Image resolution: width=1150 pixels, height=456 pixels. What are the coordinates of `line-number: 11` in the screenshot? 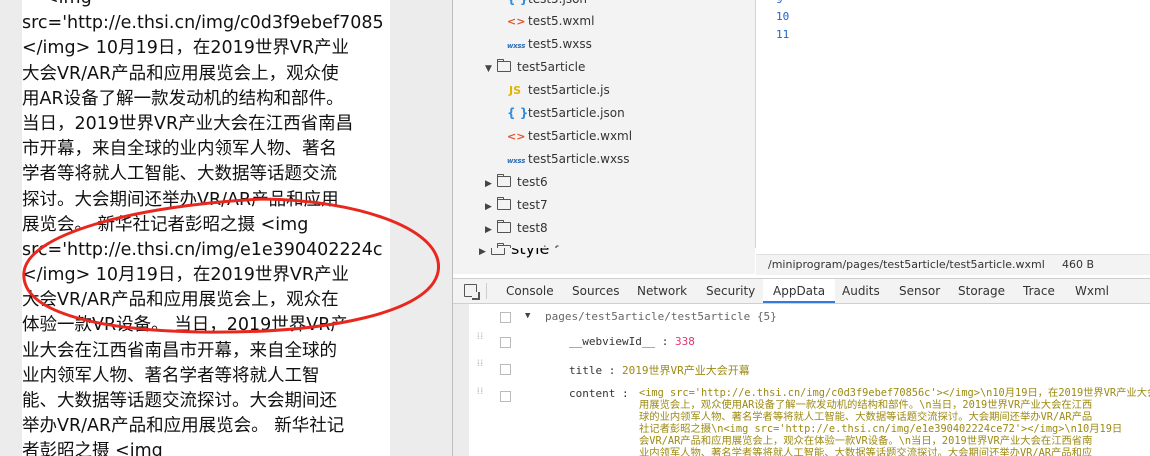 It's located at (783, 34).